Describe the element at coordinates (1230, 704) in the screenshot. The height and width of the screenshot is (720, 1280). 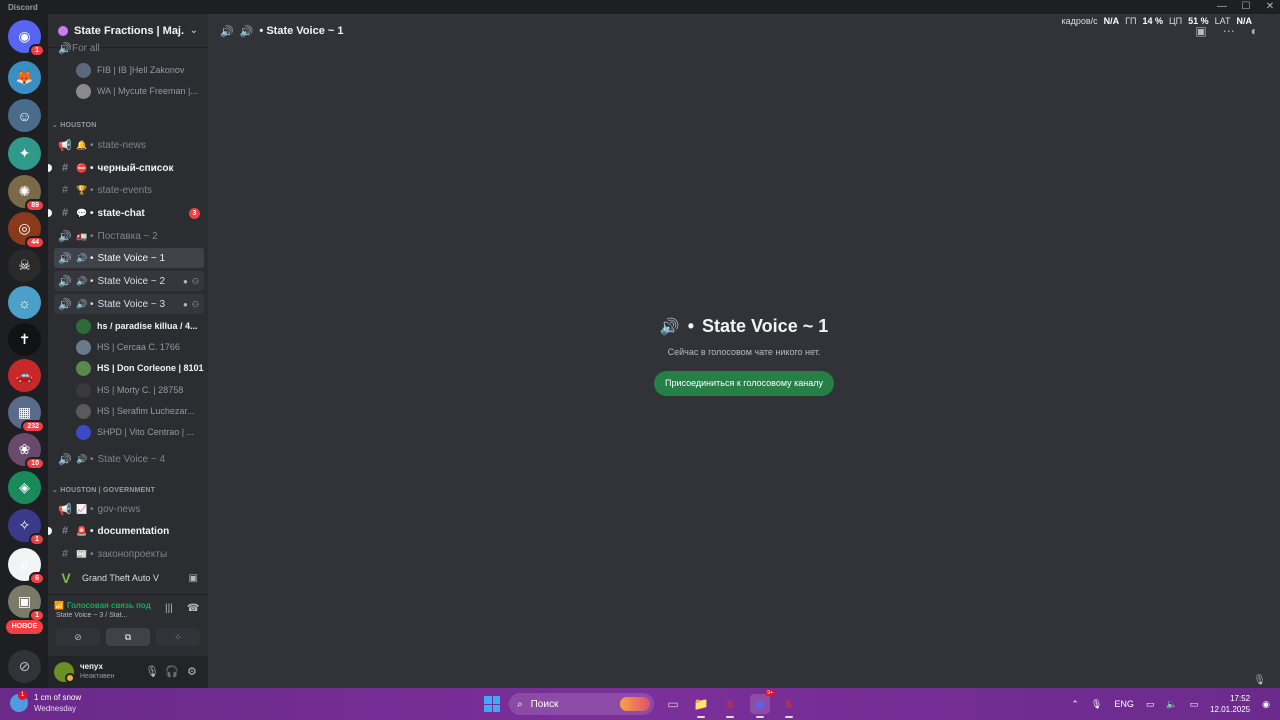
I see `clock: 17:52 12.01.2025` at that location.